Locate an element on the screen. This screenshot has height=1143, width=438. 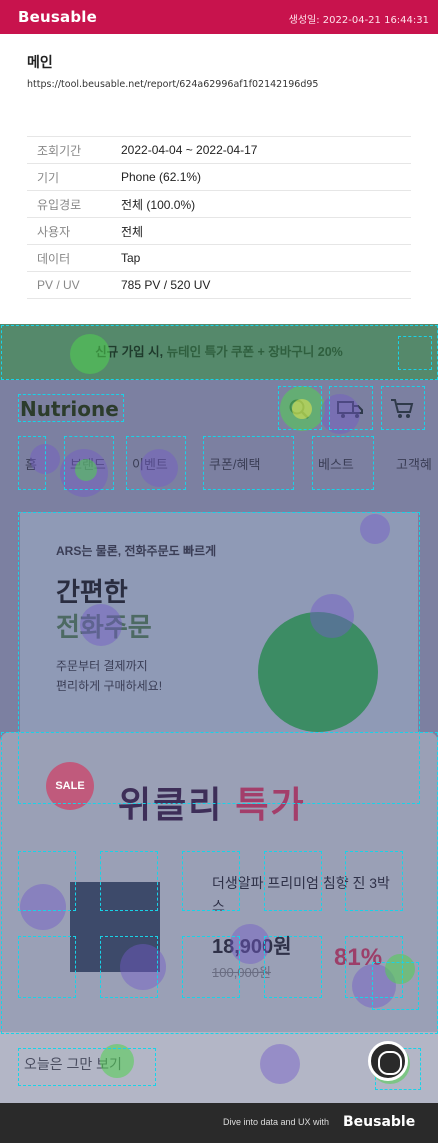
info-label: 조회기간 is located at coordinates (59, 150).